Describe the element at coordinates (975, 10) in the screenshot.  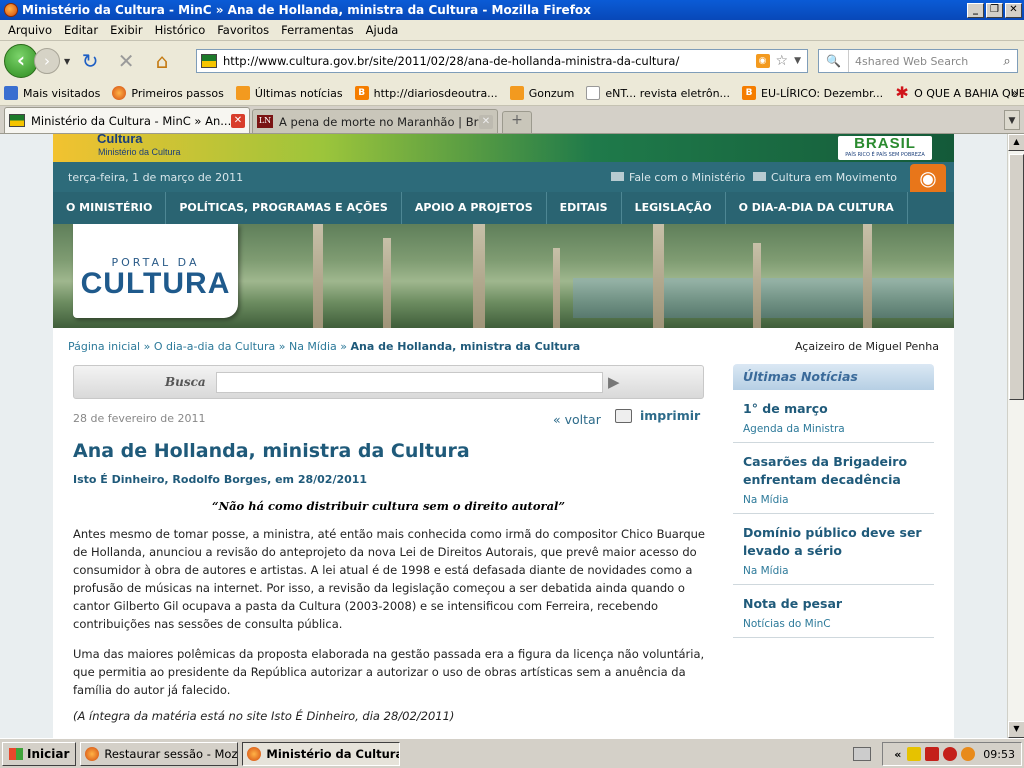
I see `minimize-button: _` at that location.